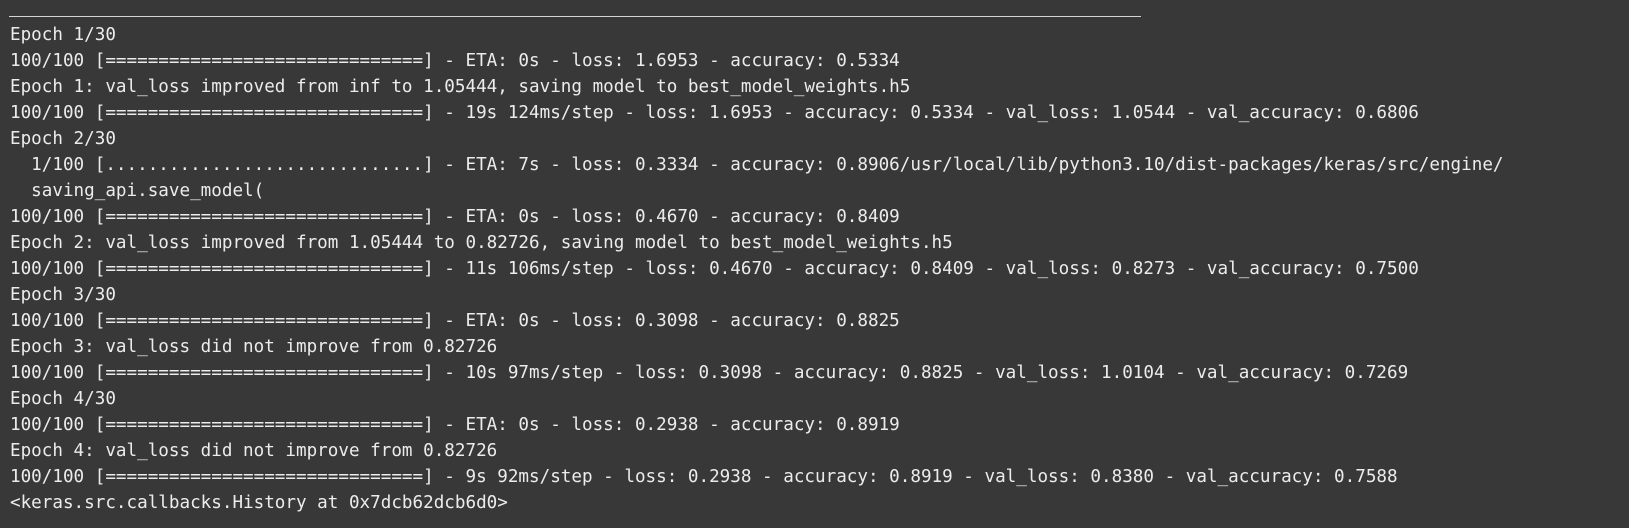 The height and width of the screenshot is (528, 1629). I want to click on log-line: Epoch 2/30, so click(63, 139).